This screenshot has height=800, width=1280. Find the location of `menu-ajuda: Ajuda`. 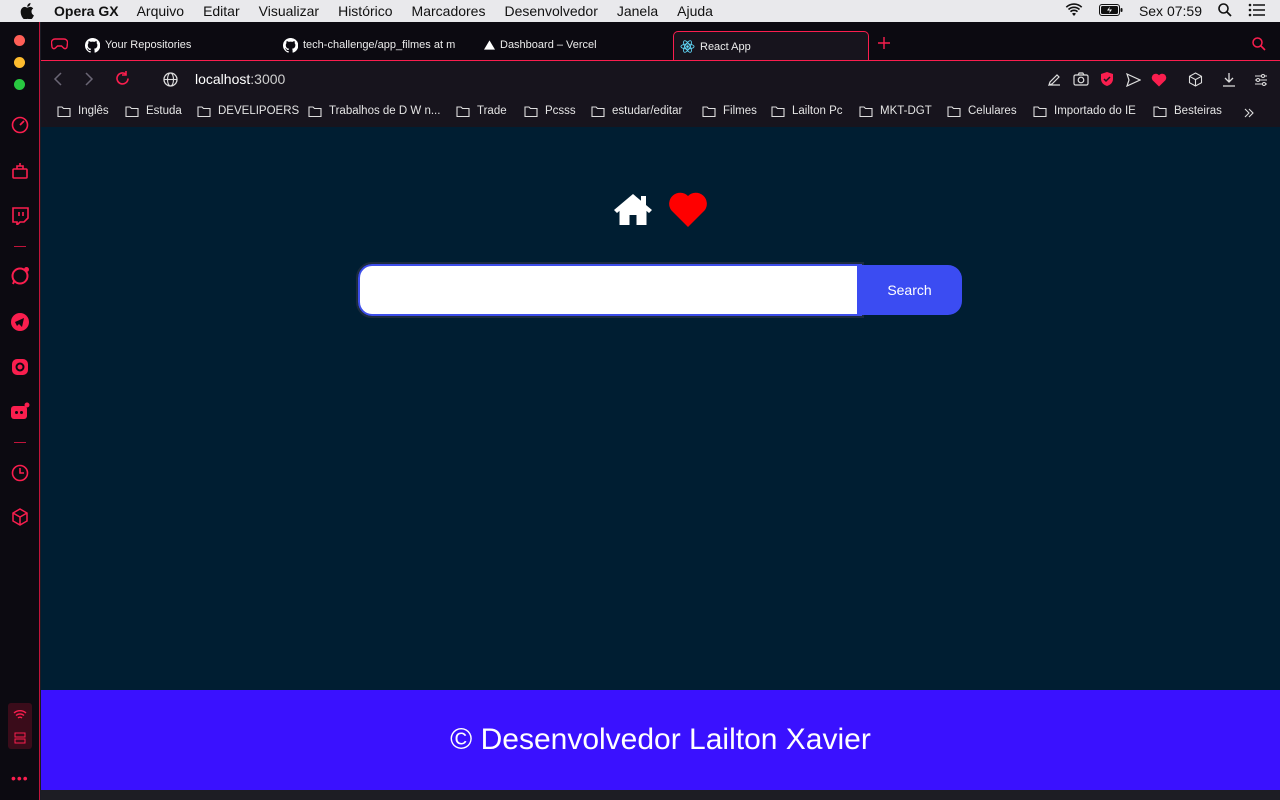

menu-ajuda: Ajuda is located at coordinates (695, 11).